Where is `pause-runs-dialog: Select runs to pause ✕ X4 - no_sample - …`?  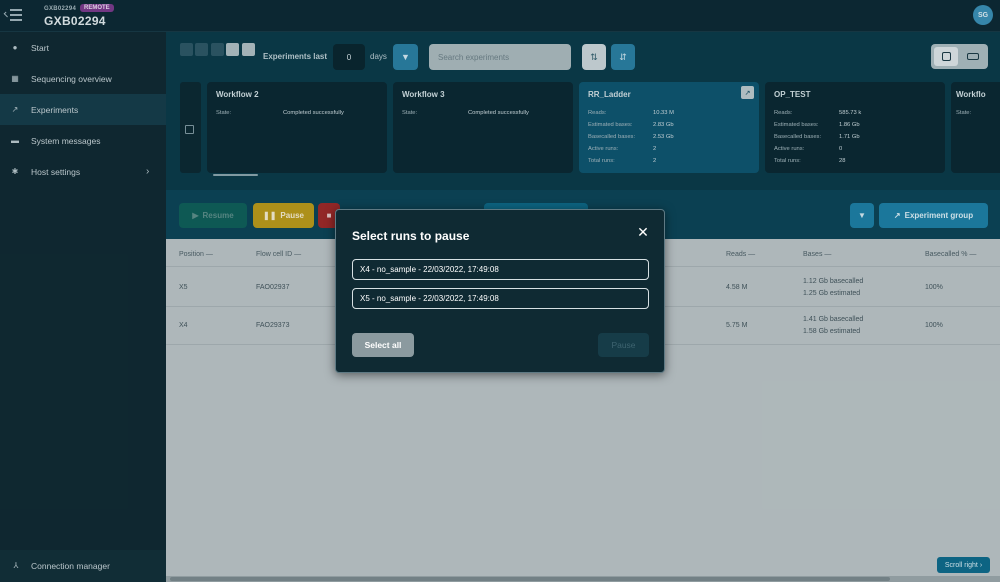
pause-runs-dialog: Select runs to pause ✕ X4 - no_sample - … is located at coordinates (500, 291).